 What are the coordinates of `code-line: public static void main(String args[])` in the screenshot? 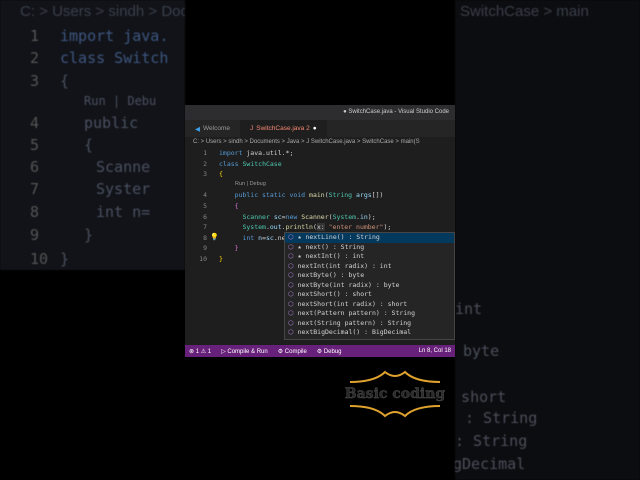 It's located at (301, 195).